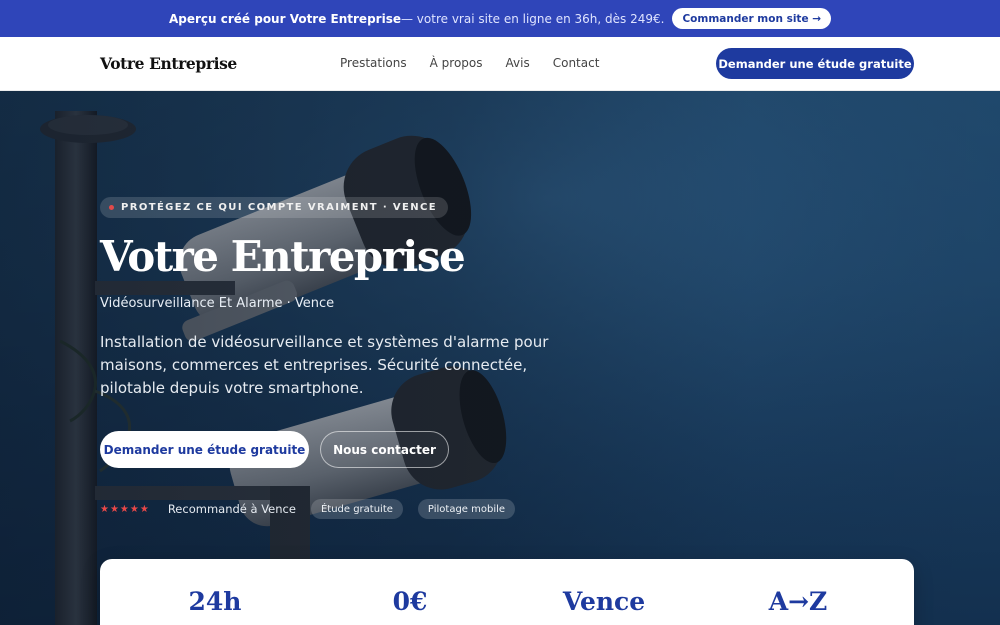 Image resolution: width=1000 pixels, height=625 pixels. Describe the element at coordinates (356, 509) in the screenshot. I see `chip-free-study: Étude gratuite` at that location.